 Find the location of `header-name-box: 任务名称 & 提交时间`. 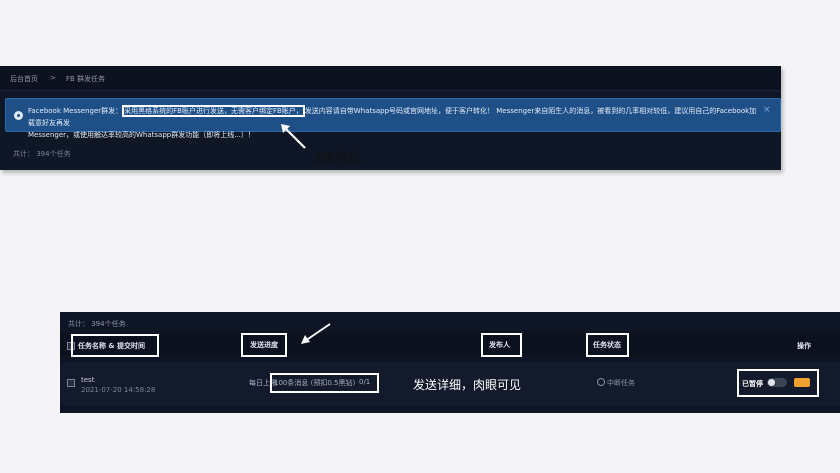

header-name-box: 任务名称 & 提交时间 is located at coordinates (115, 345).